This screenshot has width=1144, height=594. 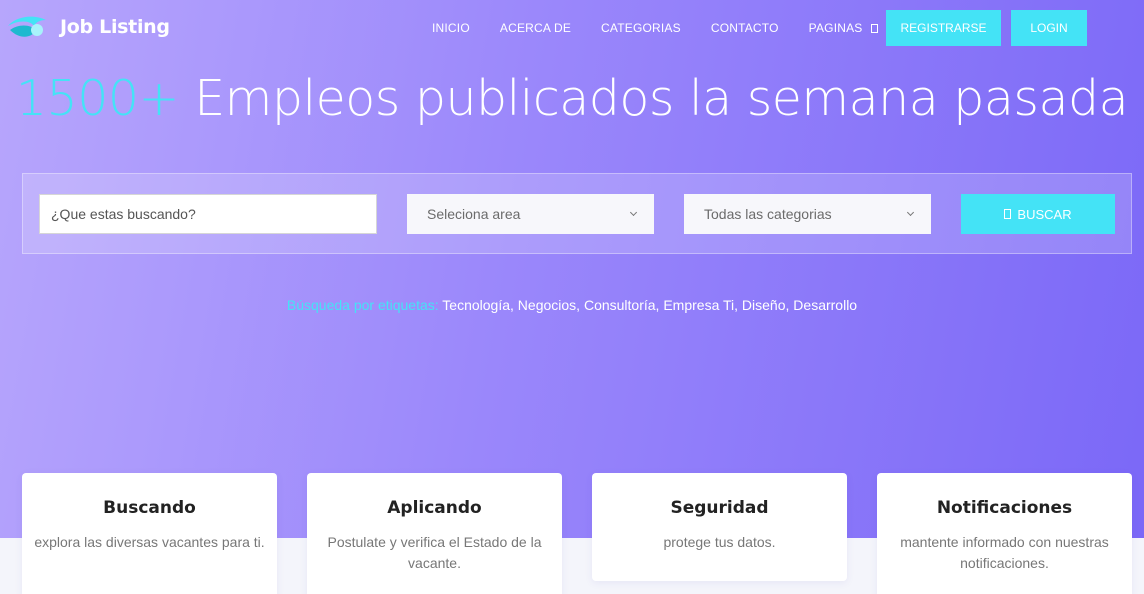 What do you see at coordinates (698, 305) in the screenshot?
I see `tag-link: Empresa Ti` at bounding box center [698, 305].